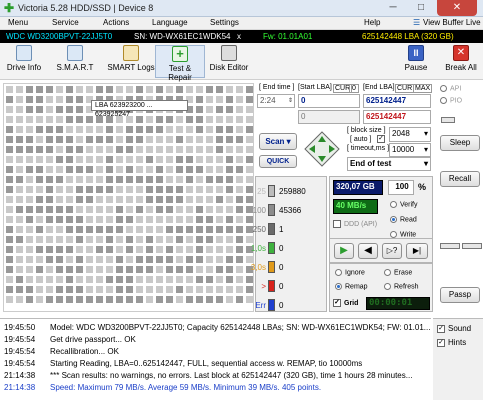 Image resolution: width=483 pixels, height=400 pixels. I want to click on api-radio, so click(443, 88).